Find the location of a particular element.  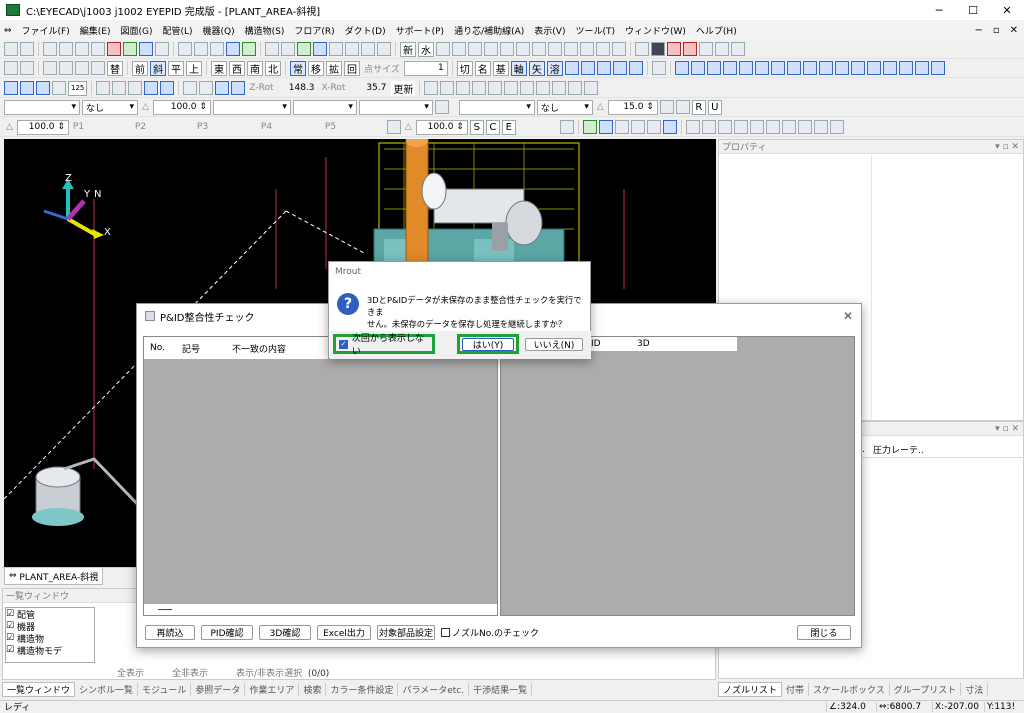

menu-help: ヘルプ(H) is located at coordinates (716, 30).